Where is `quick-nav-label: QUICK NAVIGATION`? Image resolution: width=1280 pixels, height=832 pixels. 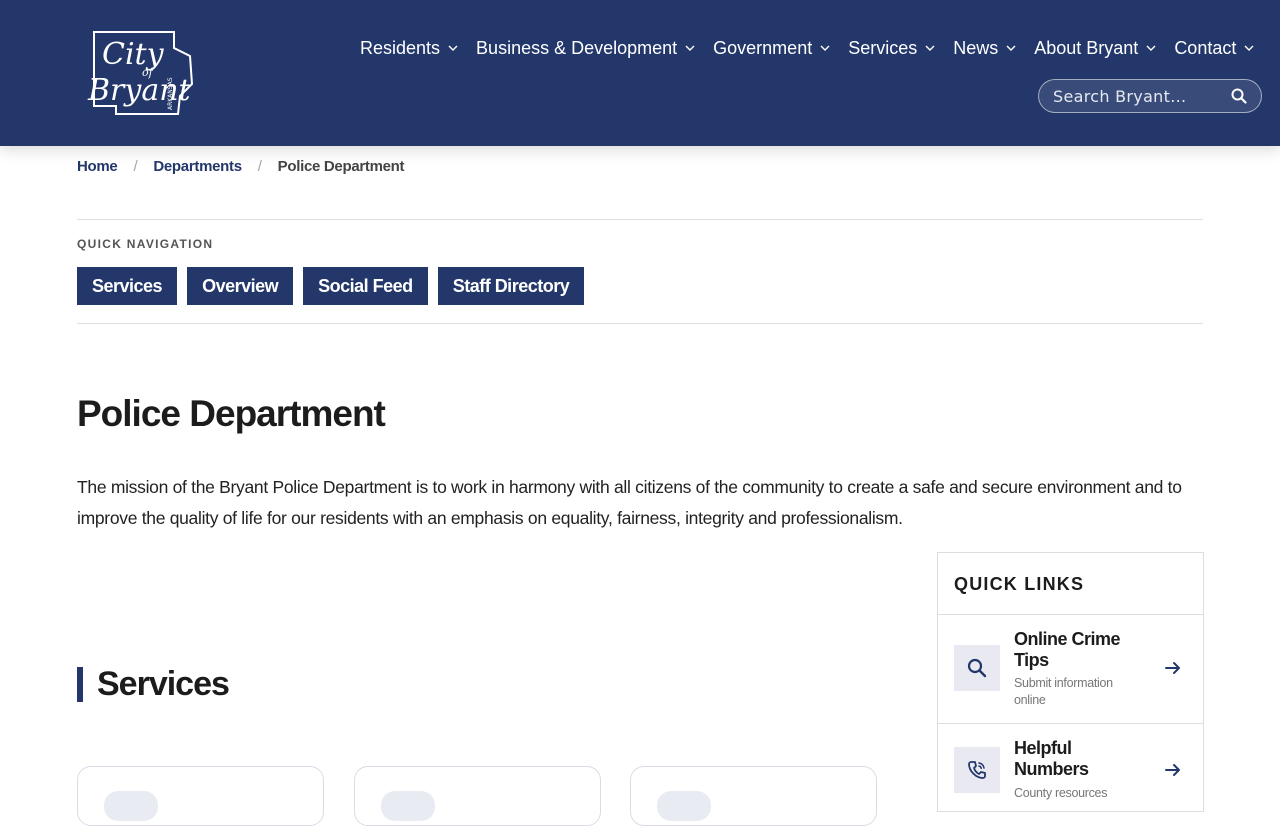
quick-nav-label: QUICK NAVIGATION is located at coordinates (145, 244).